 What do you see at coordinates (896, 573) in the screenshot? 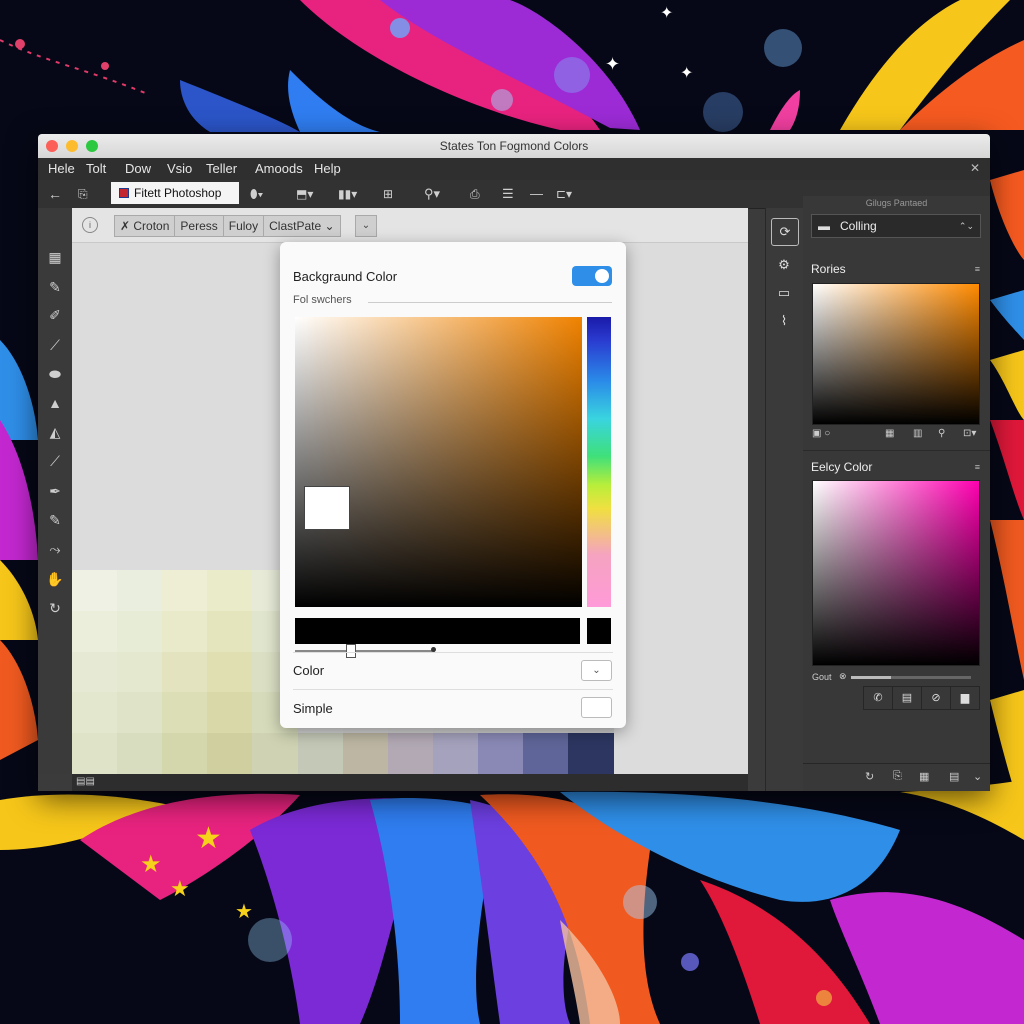
I see `magenta-color-field` at bounding box center [896, 573].